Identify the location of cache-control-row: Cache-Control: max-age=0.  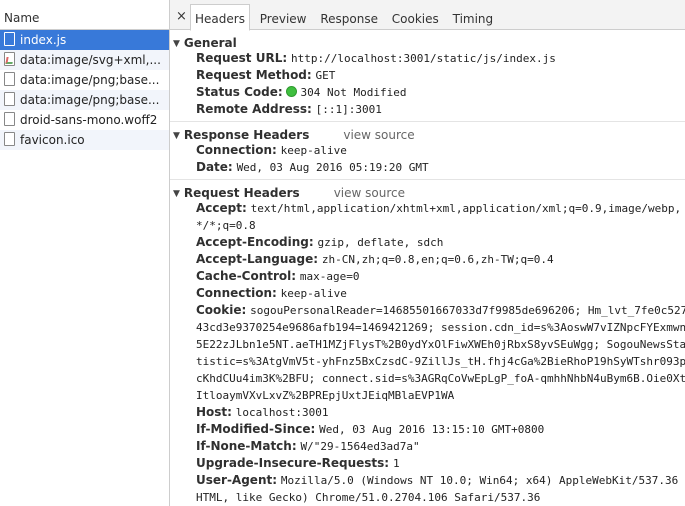
(278, 276).